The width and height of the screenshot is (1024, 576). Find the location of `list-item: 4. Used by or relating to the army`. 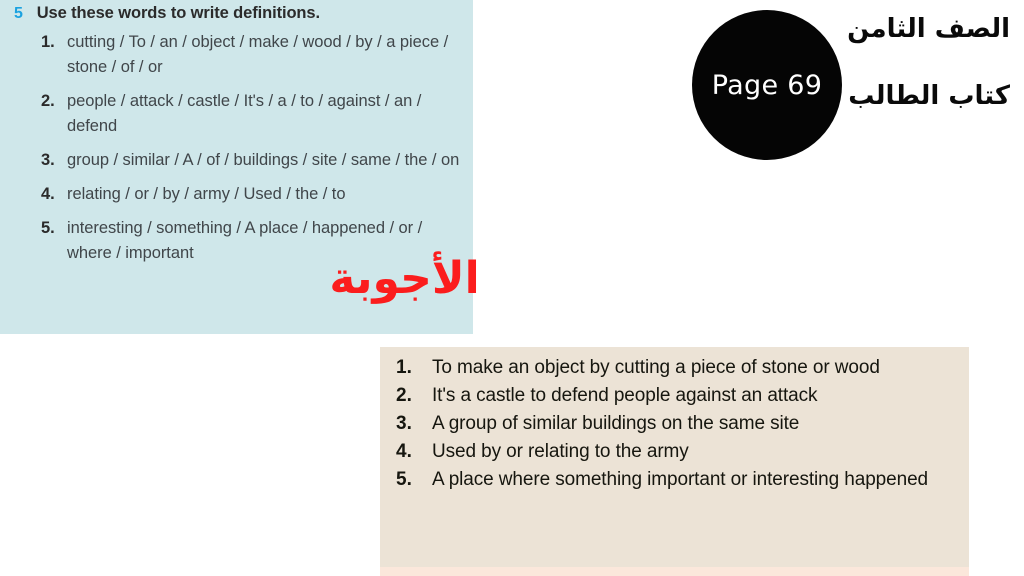

list-item: 4. Used by or relating to the army is located at coordinates (677, 451).